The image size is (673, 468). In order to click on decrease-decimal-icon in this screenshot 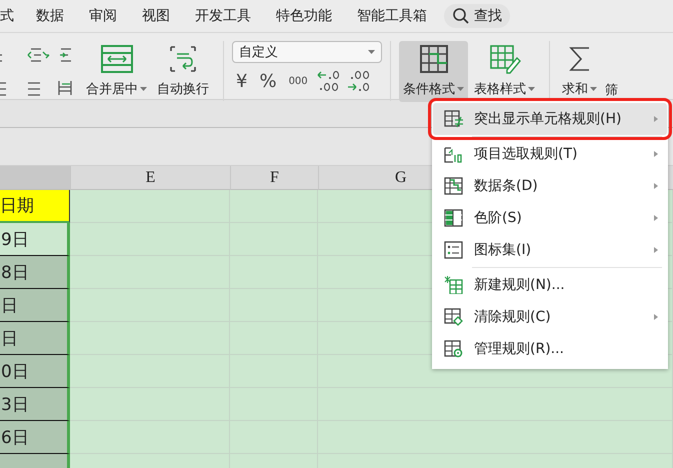, I will do `click(359, 81)`.